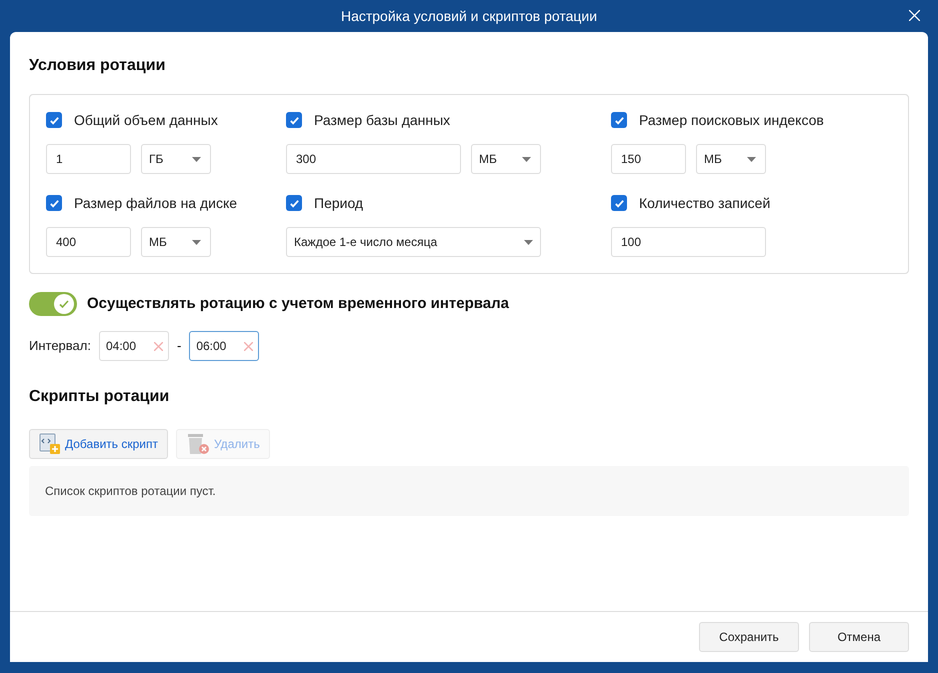 This screenshot has height=673, width=938. Describe the element at coordinates (88, 159) in the screenshot. I see `value-field: 1` at that location.